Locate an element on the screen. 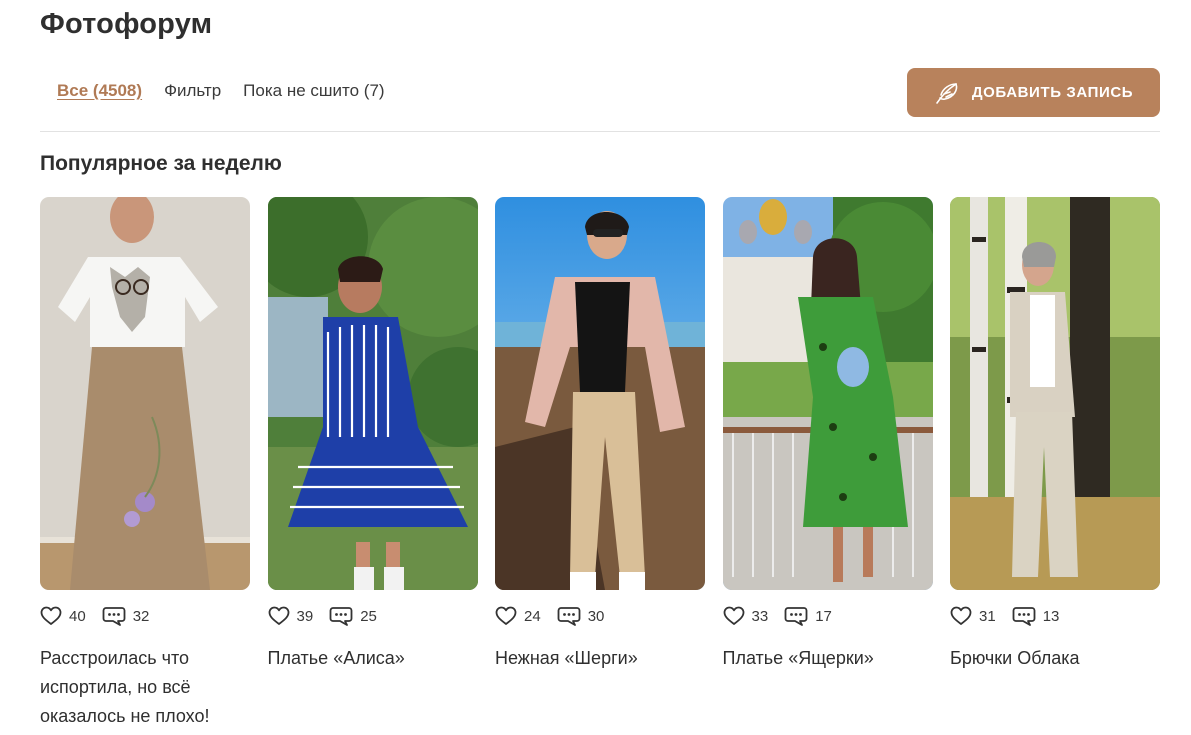 Image resolution: width=1191 pixels, height=735 pixels. filter-not-sewn: Пока не сшито (7) is located at coordinates (313, 91).